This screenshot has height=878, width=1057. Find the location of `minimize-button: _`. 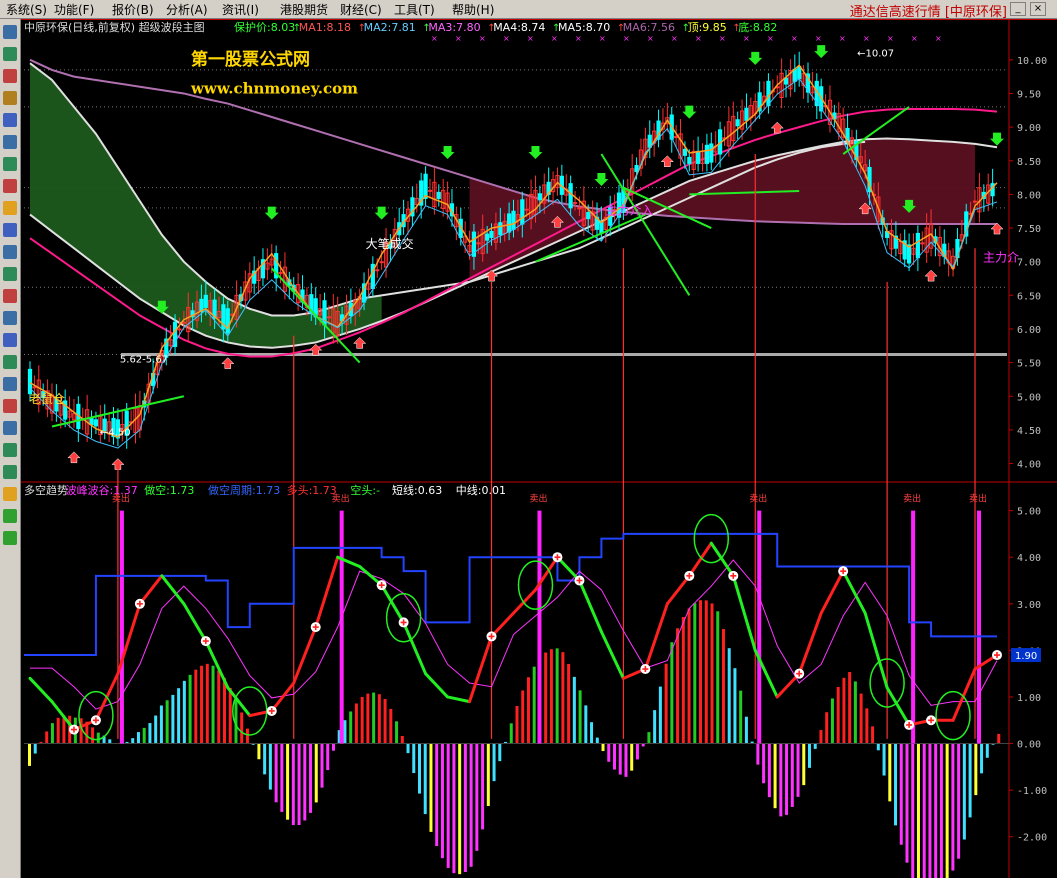

minimize-button: _ is located at coordinates (1018, 9).